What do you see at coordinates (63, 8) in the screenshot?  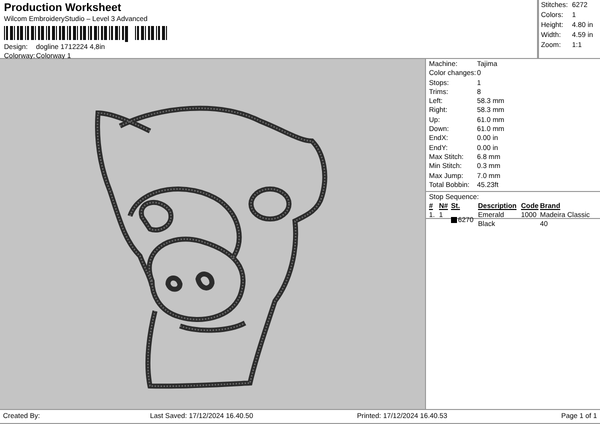 I see `worksheet-title: Production Worksheet` at bounding box center [63, 8].